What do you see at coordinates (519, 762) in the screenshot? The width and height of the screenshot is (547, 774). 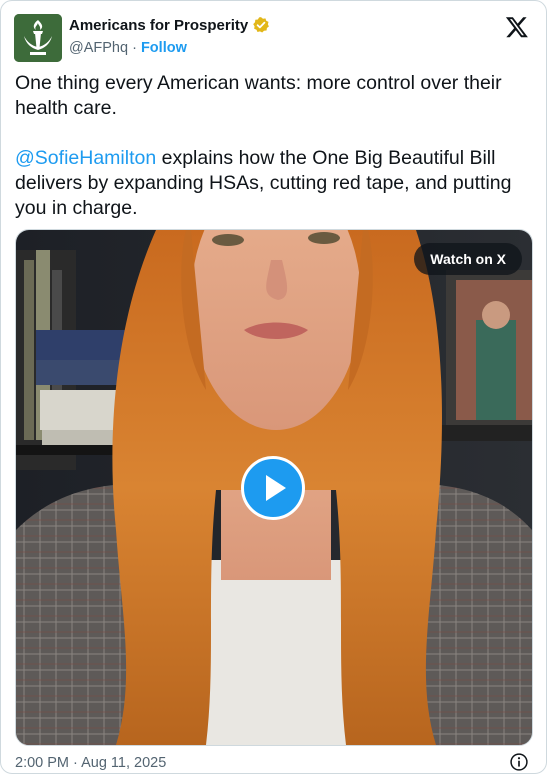 I see `info-icon` at bounding box center [519, 762].